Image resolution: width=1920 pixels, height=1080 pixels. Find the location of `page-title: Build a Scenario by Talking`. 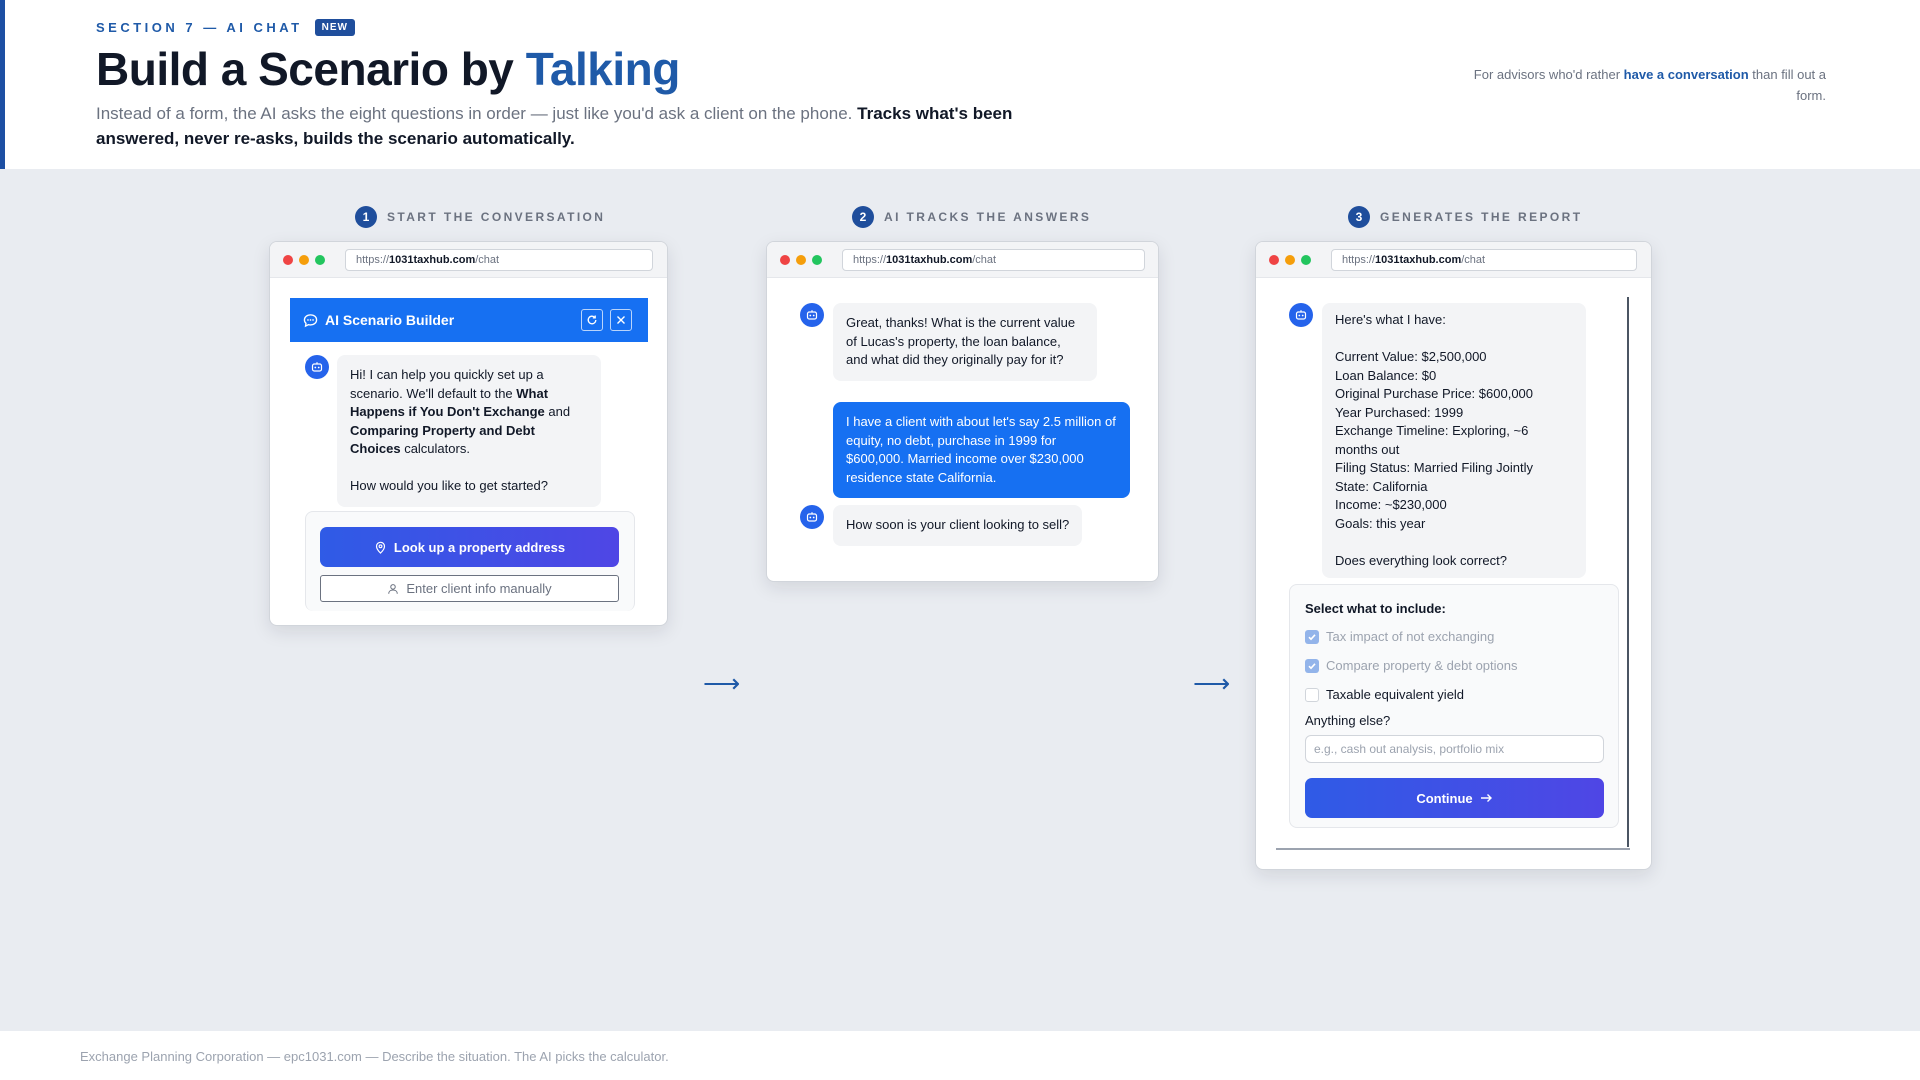

page-title: Build a Scenario by Talking is located at coordinates (388, 69).